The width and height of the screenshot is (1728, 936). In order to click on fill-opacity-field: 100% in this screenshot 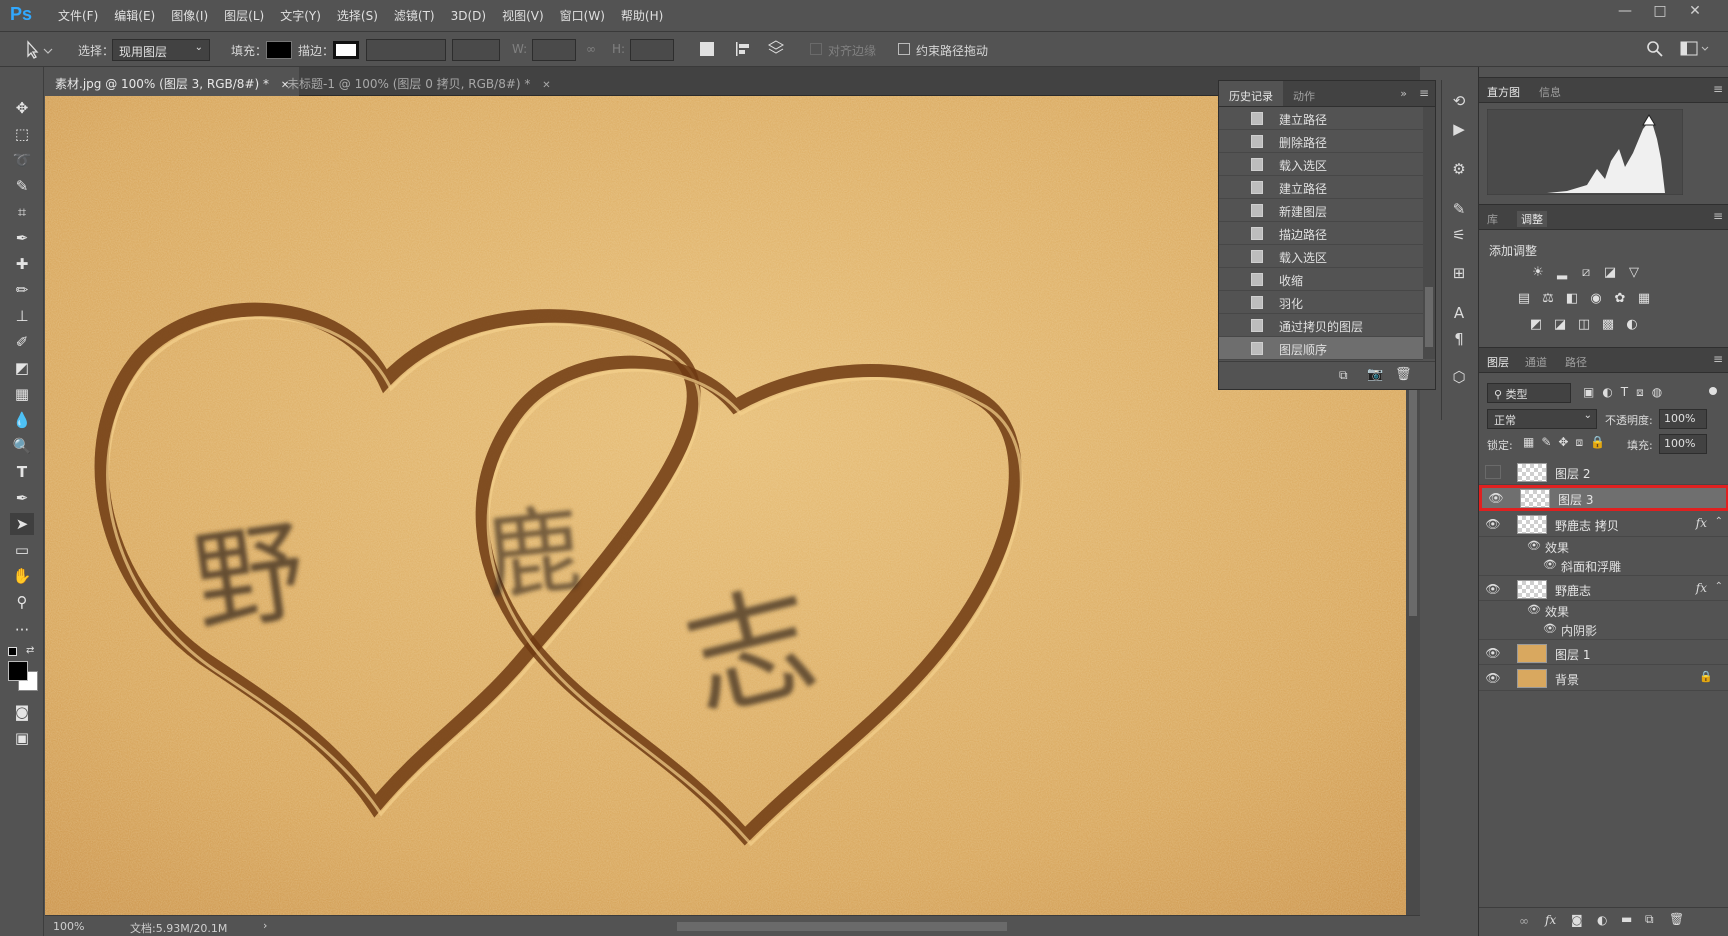, I will do `click(1683, 444)`.